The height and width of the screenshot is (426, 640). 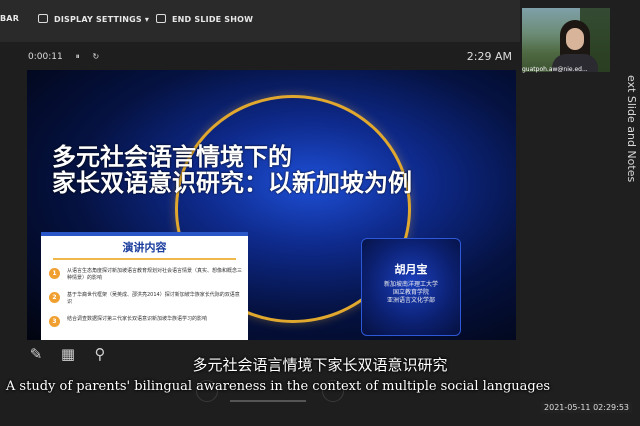 I want to click on next-slide-notes-label: ext Slide and Notes, so click(x=631, y=129).